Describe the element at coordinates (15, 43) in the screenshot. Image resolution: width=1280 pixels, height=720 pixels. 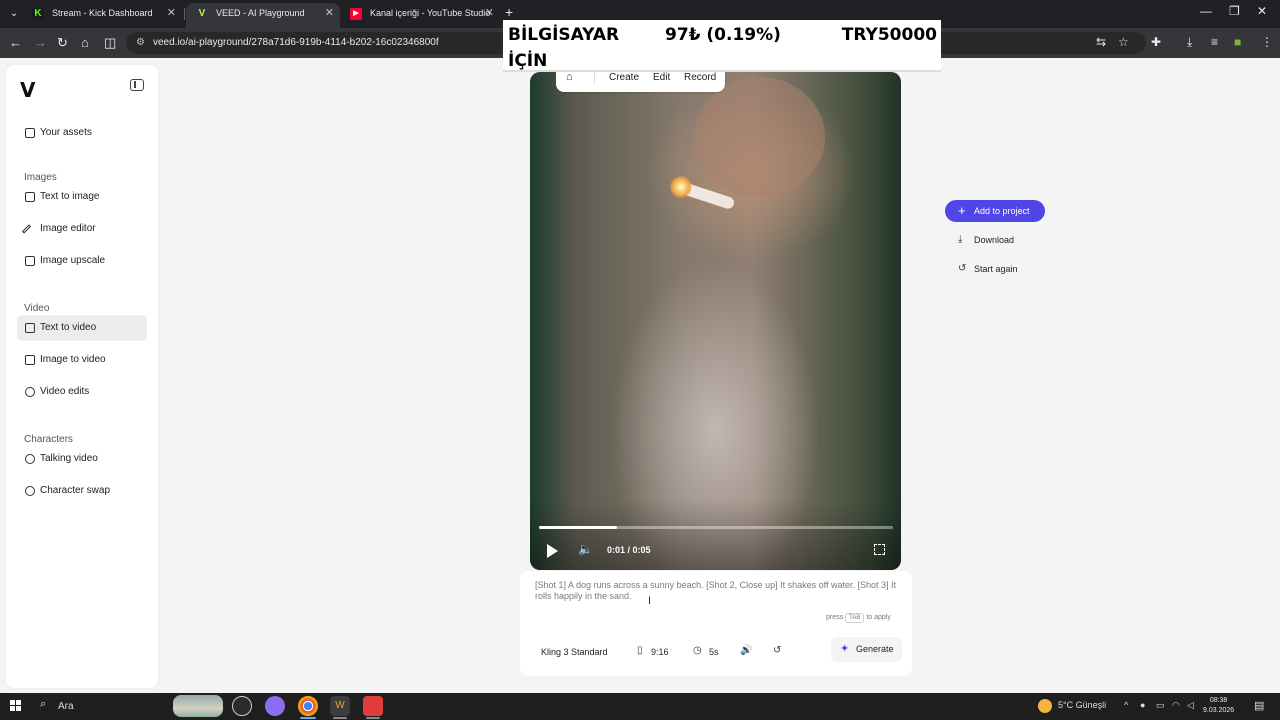
I see `back-icon: ←` at that location.